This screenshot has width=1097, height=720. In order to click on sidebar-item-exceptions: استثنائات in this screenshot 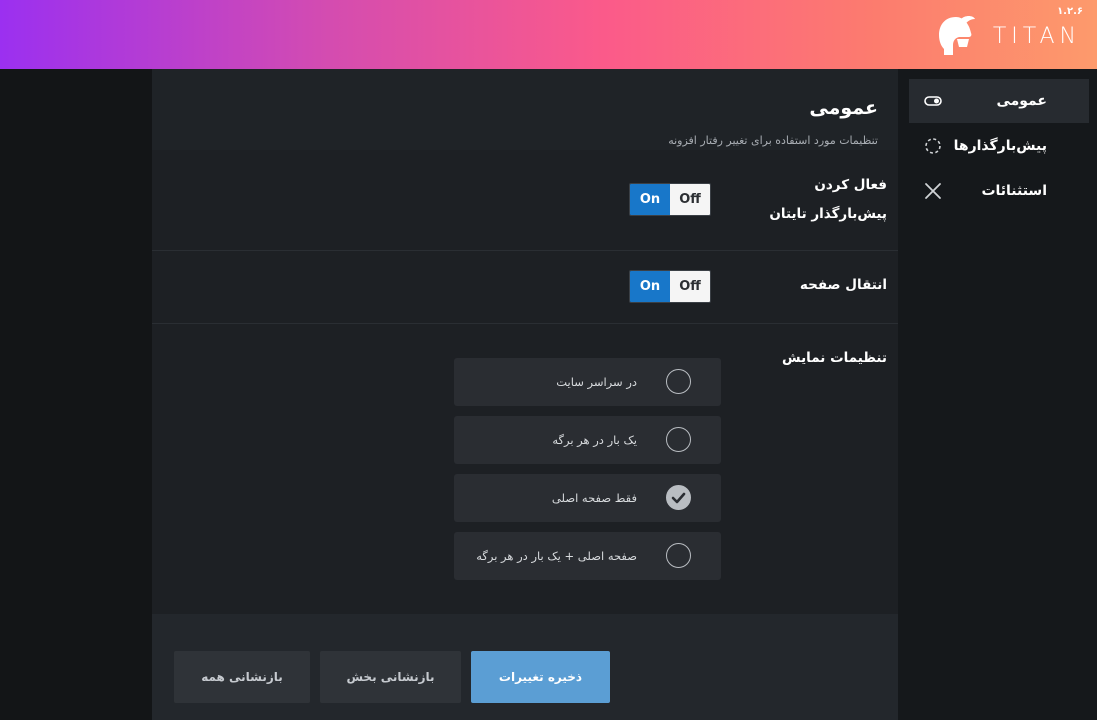, I will do `click(999, 191)`.